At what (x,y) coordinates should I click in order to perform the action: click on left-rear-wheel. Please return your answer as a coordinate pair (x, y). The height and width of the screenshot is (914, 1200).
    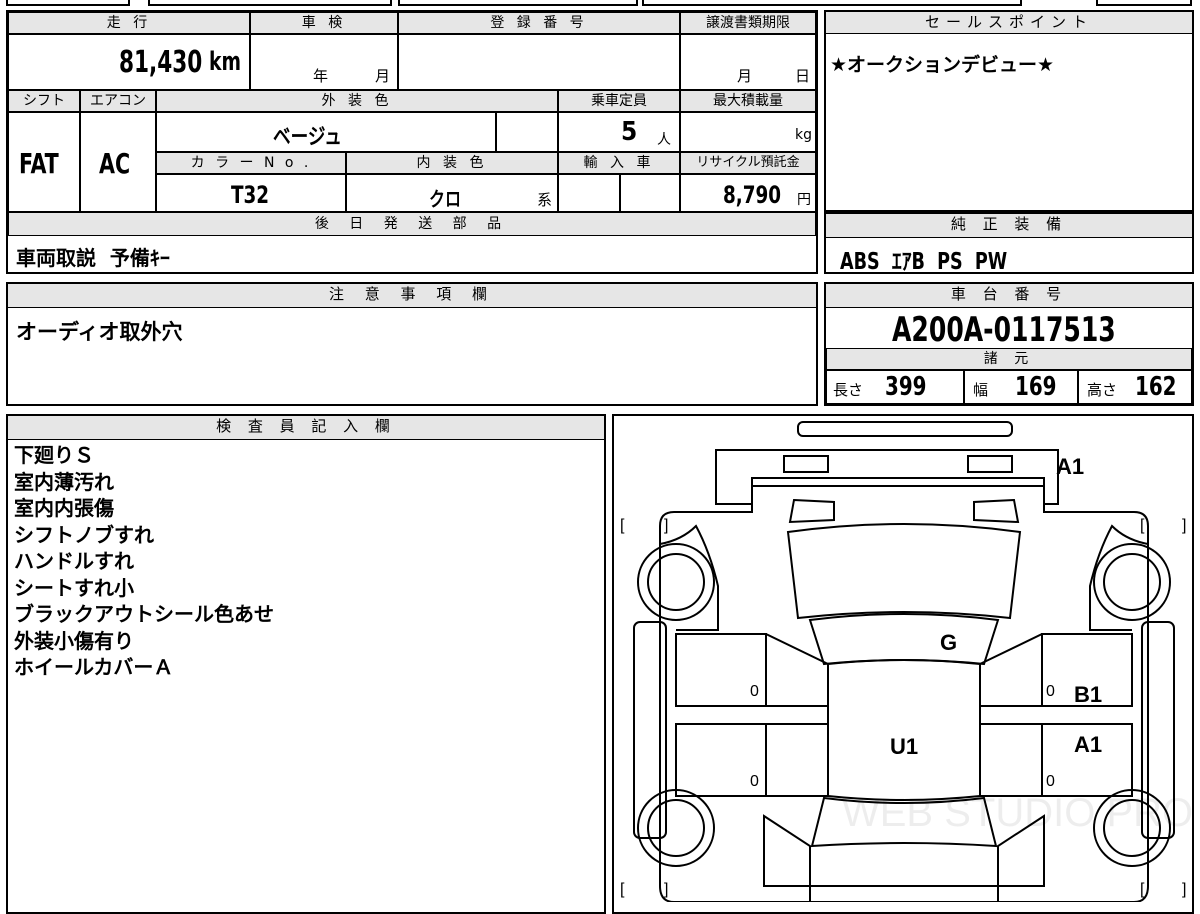
    Looking at the image, I should click on (676, 828).